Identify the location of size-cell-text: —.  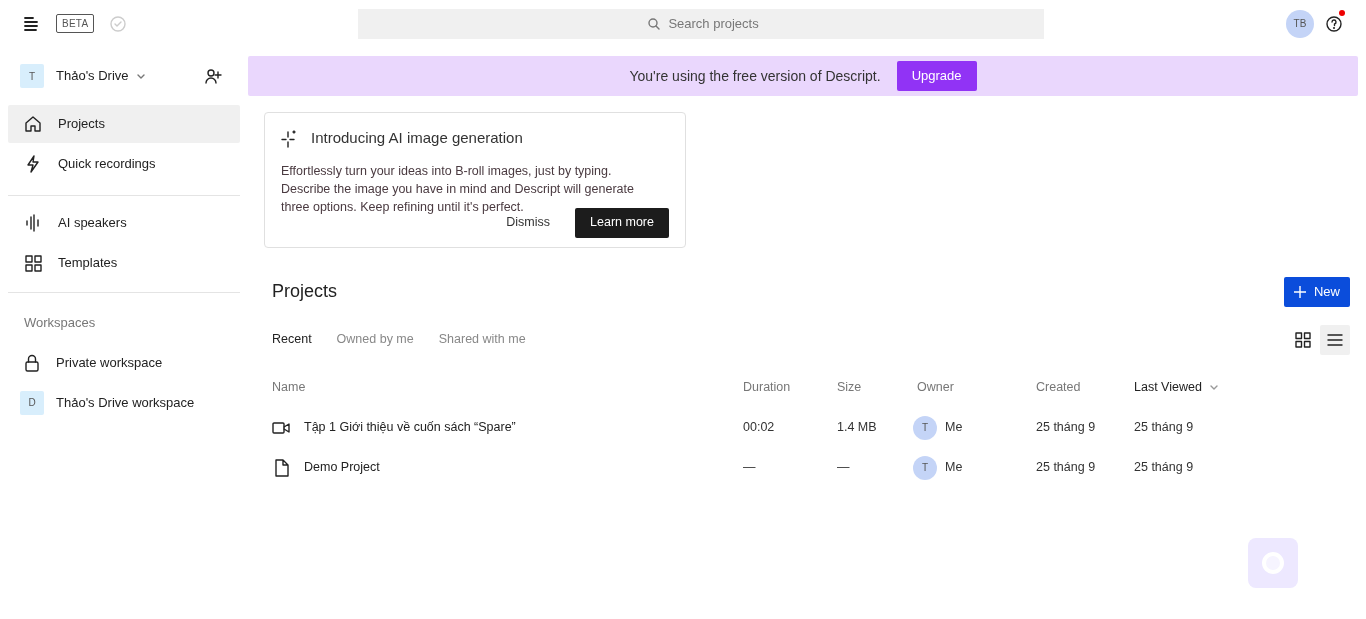
(844, 468).